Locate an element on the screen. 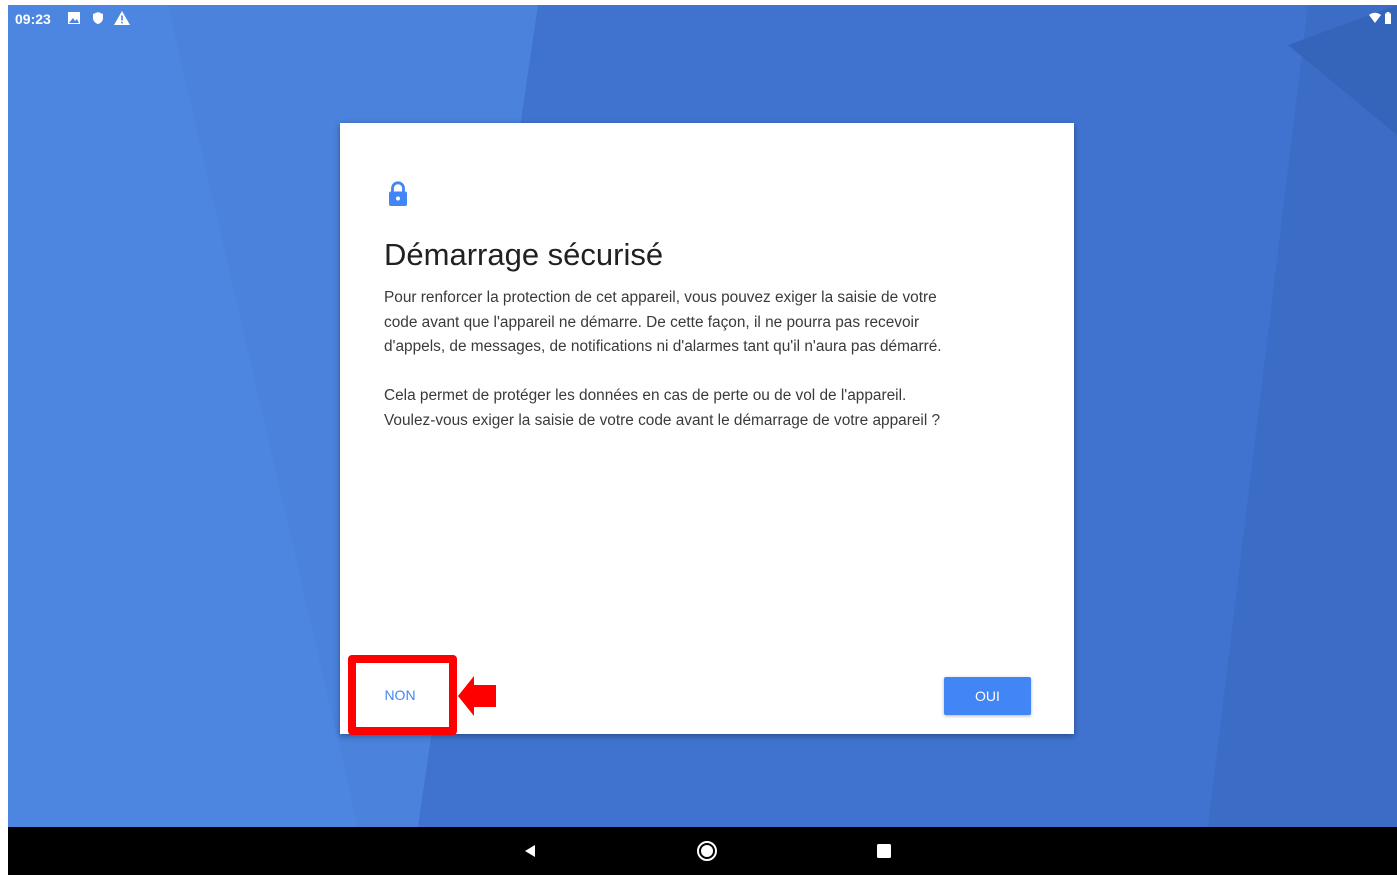 This screenshot has width=1397, height=875. back-icon is located at coordinates (530, 851).